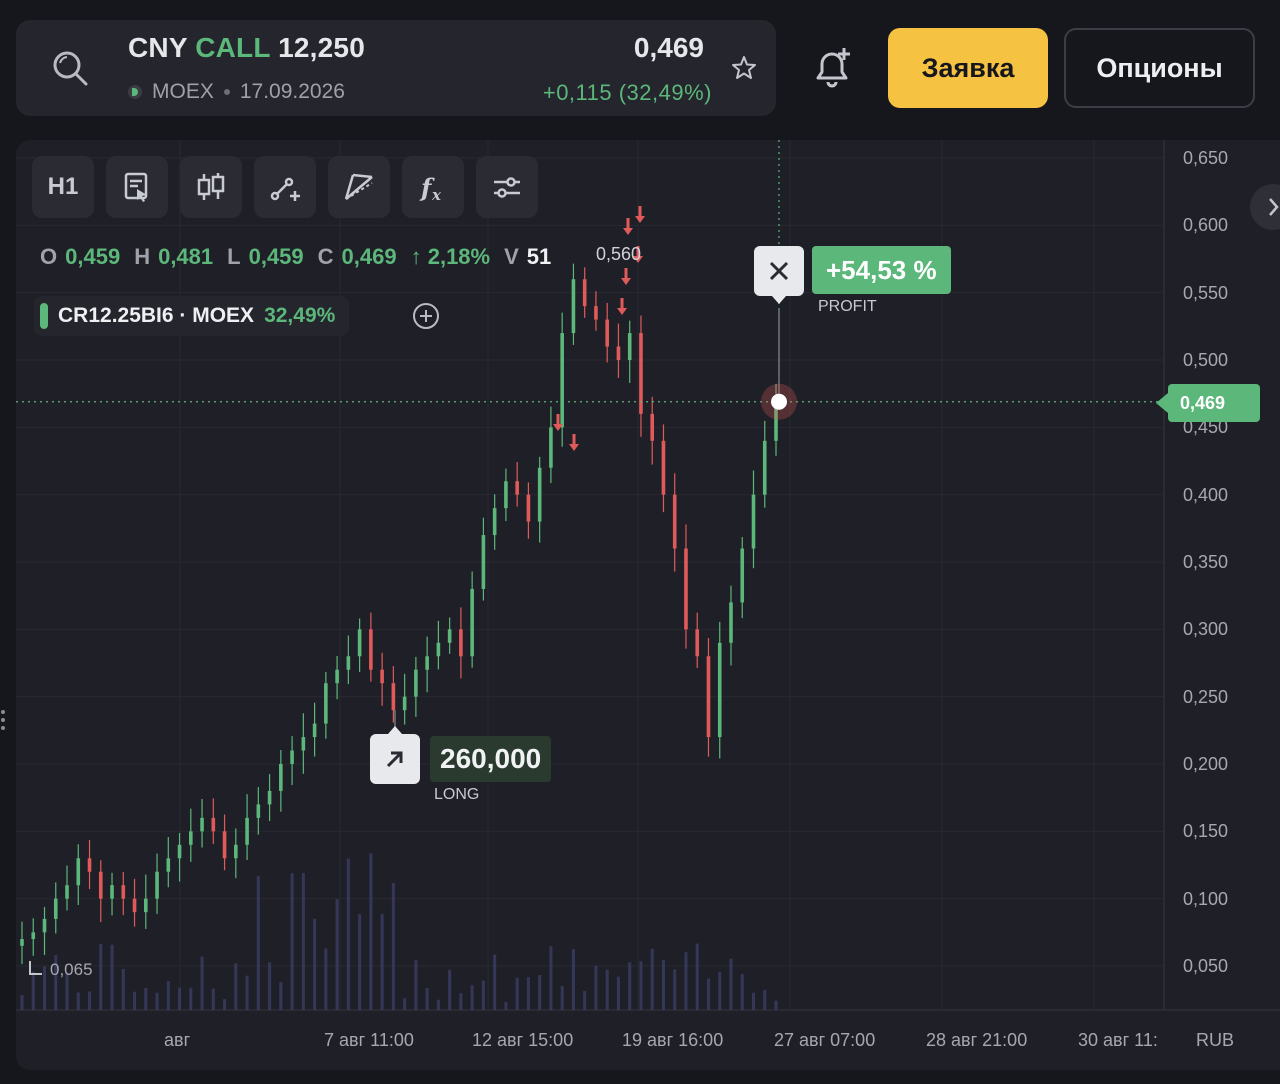 This screenshot has height=1084, width=1280. Describe the element at coordinates (177, 1040) in the screenshot. I see `x-tick-label: авг` at that location.